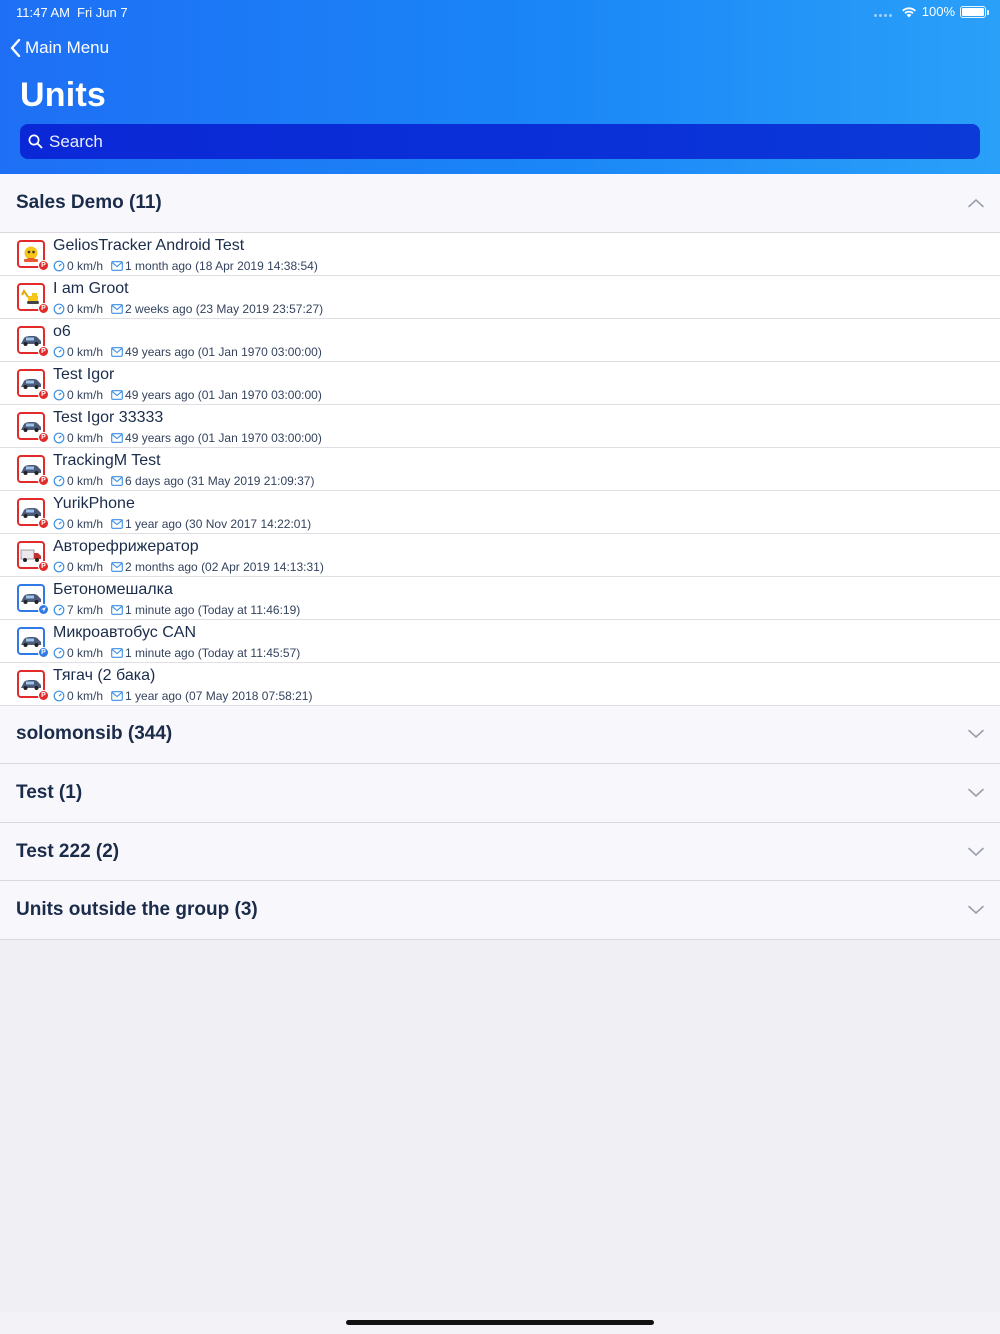  I want to click on group-header-test: Test (1), so click(500, 793).